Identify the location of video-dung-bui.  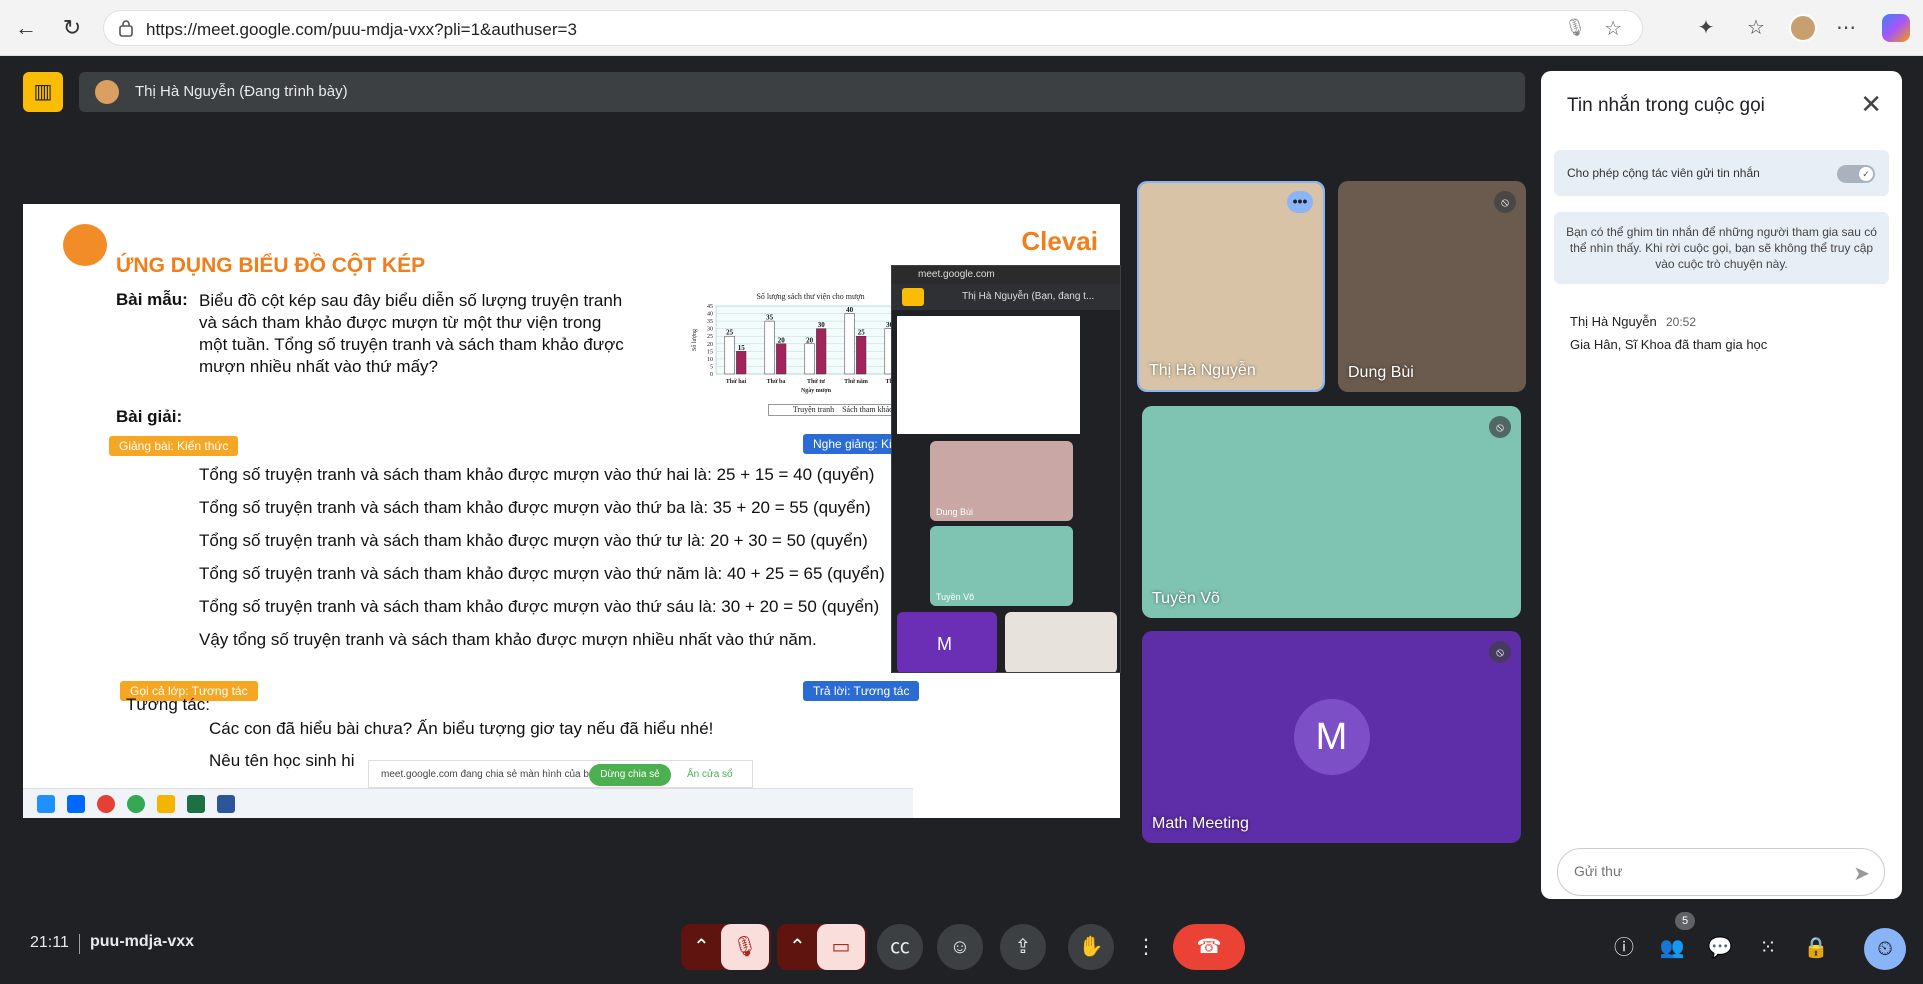
(1432, 286).